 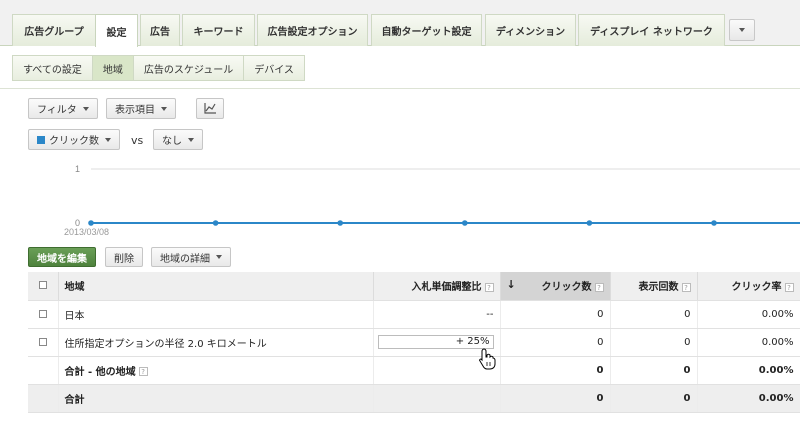 What do you see at coordinates (435, 342) in the screenshot?
I see `bid-adjustment-editor: + 25%` at bounding box center [435, 342].